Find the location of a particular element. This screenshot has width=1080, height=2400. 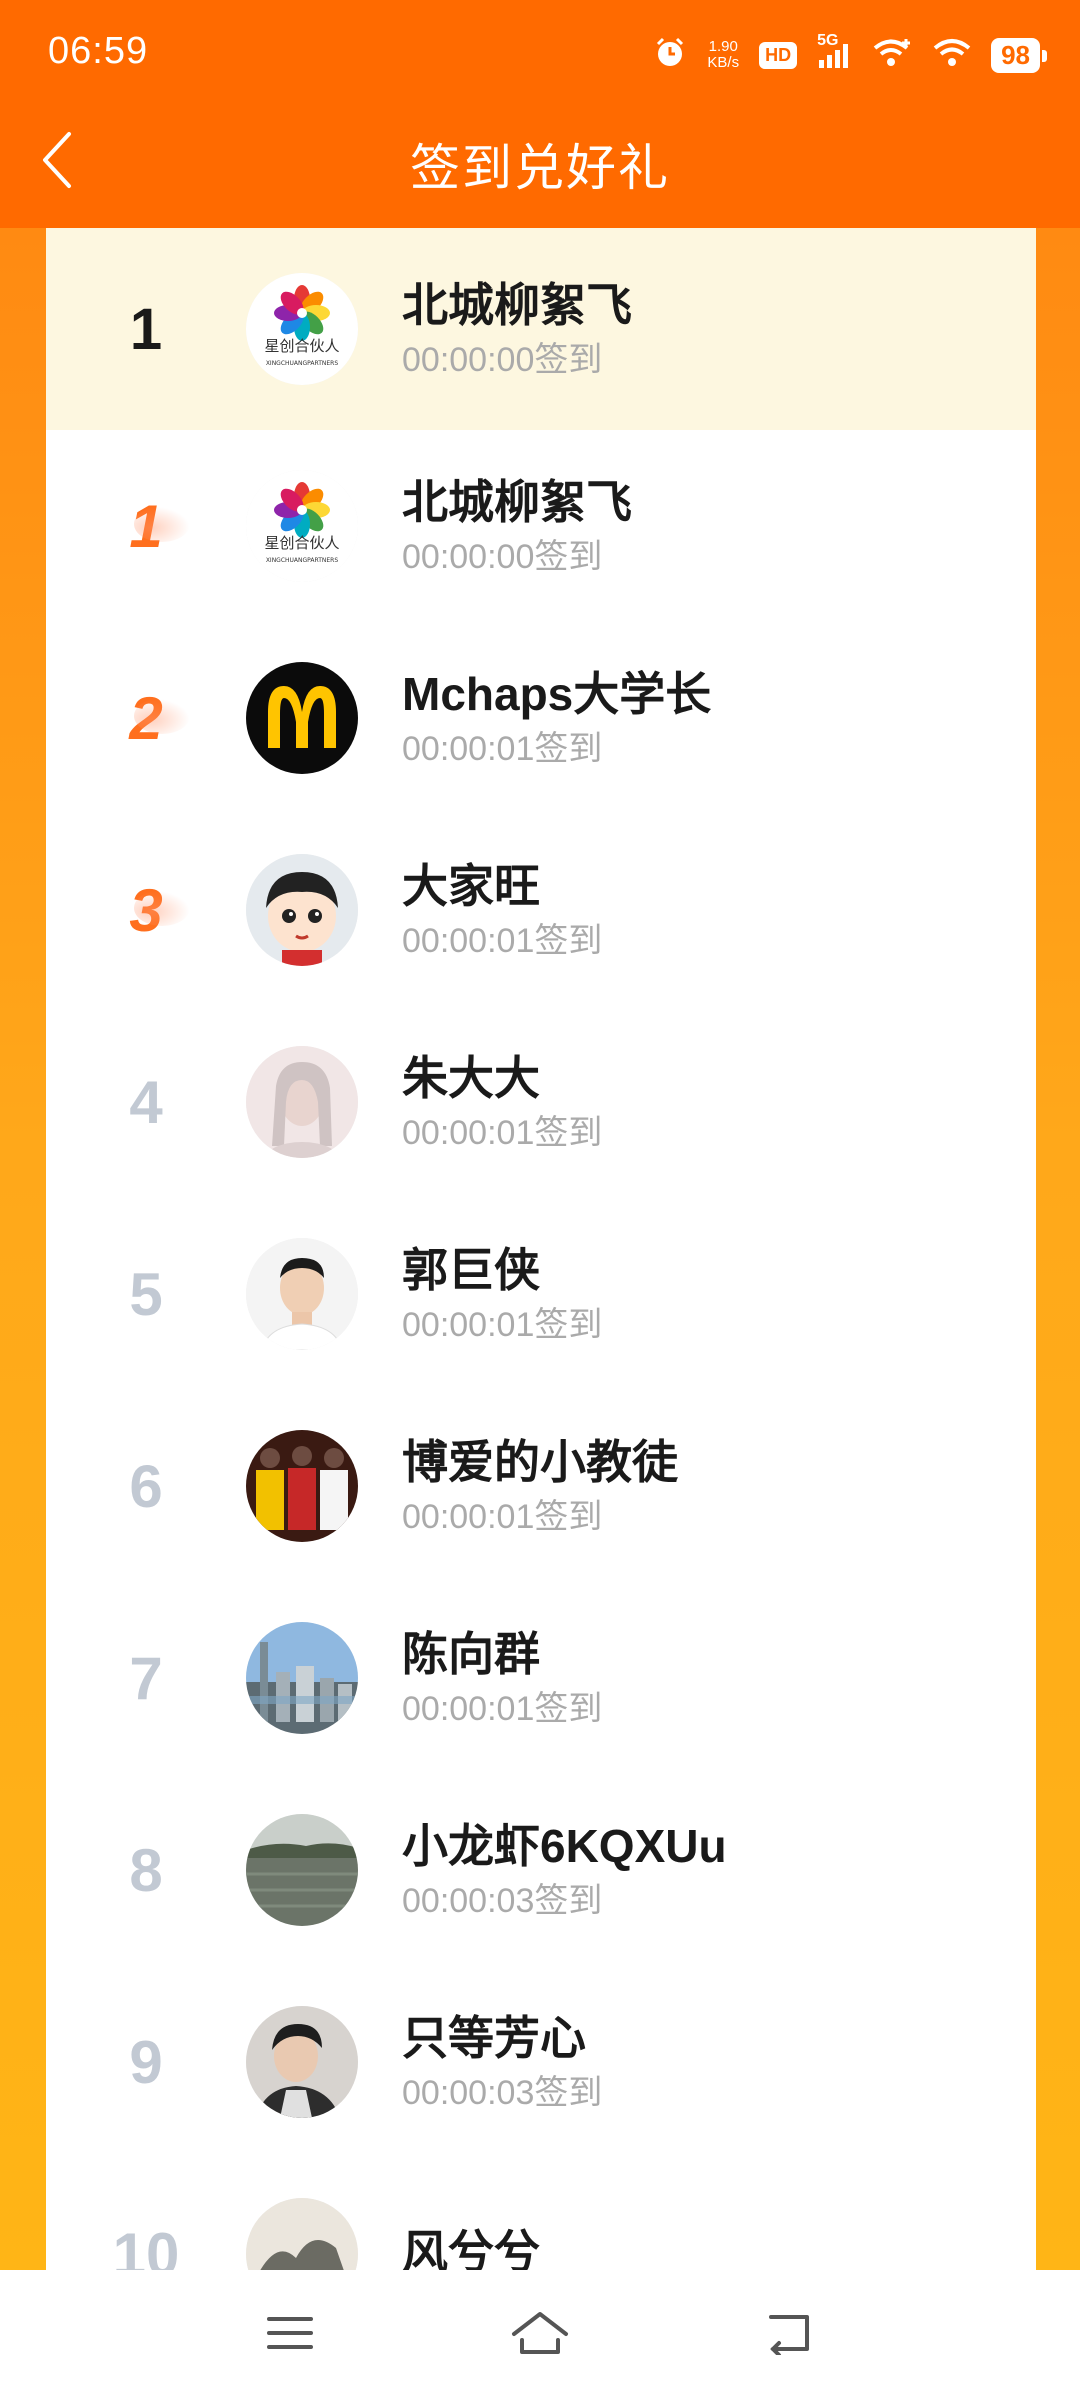

user-info: Mchaps大学长 00:00:01签到 is located at coordinates (556, 718).